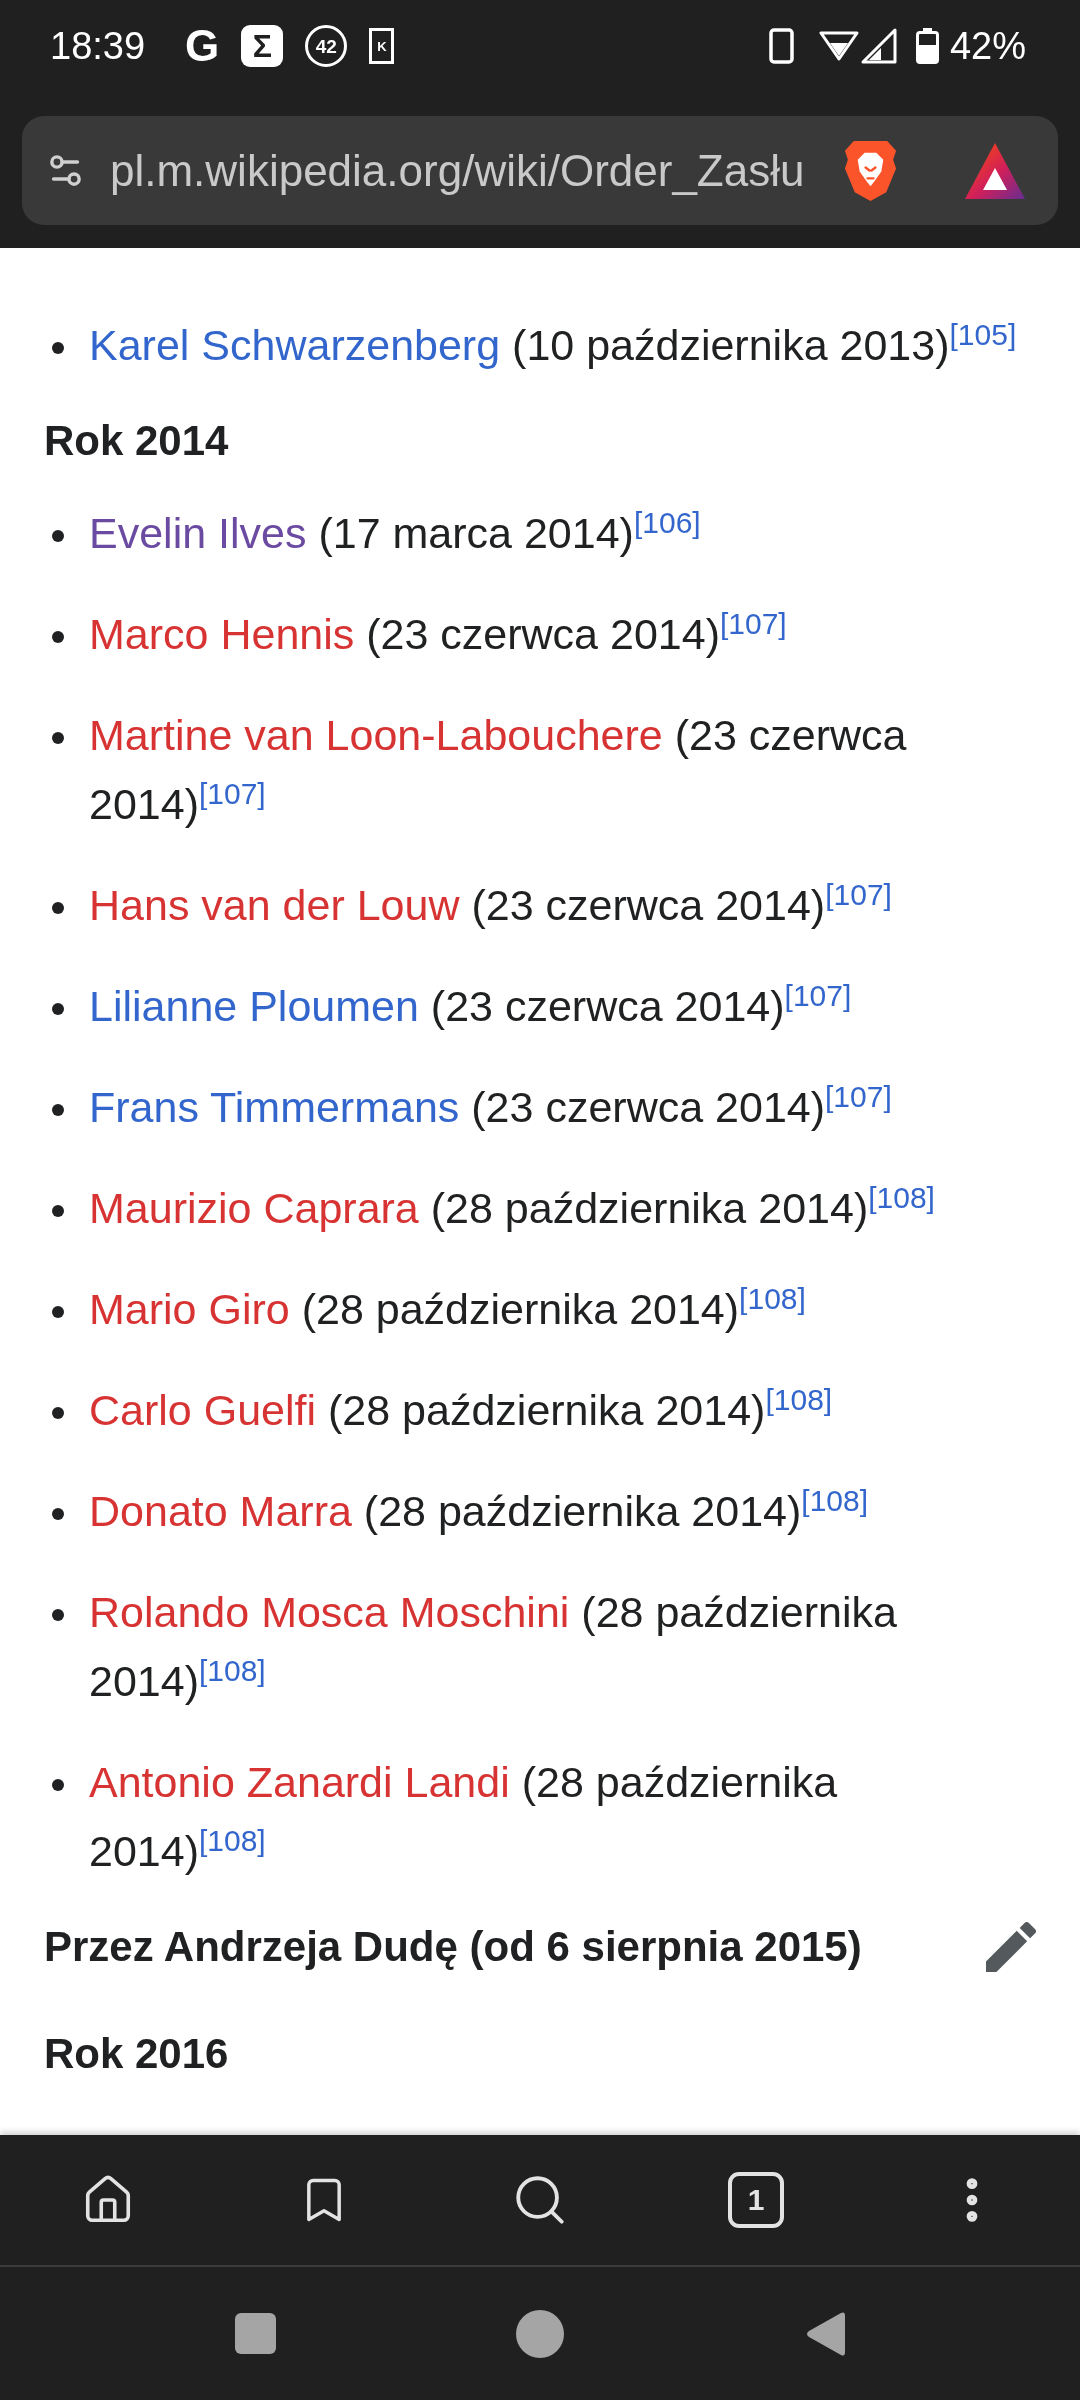 Image resolution: width=1080 pixels, height=2400 pixels. I want to click on list-item-text: Mario Giro (28 października 2014)$^{[108]}$, so click(448, 1308).